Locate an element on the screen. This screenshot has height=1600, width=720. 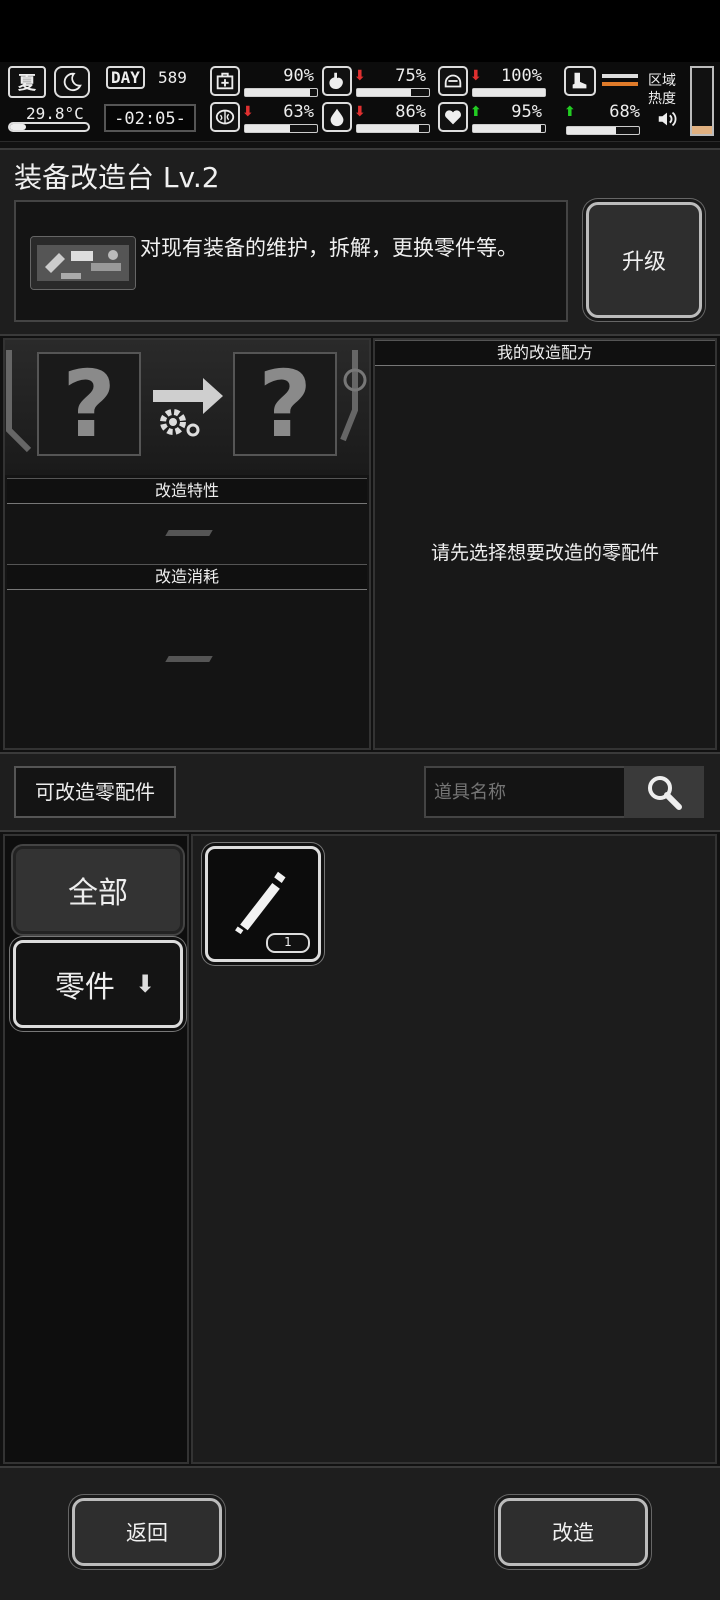
system-status-strip is located at coordinates (360, 31).